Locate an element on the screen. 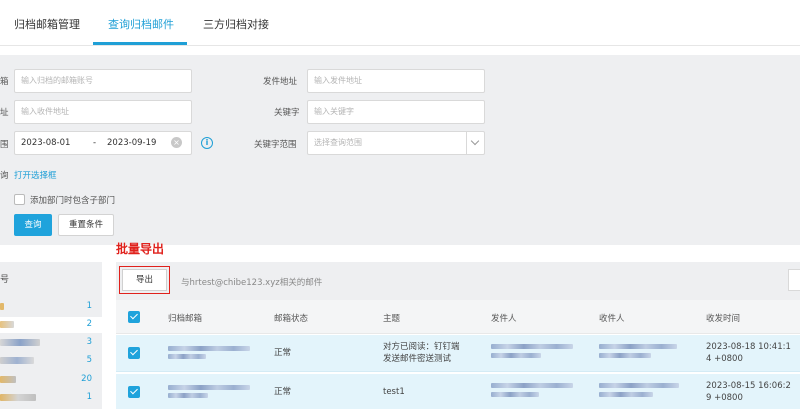 The width and height of the screenshot is (800, 409). list-item-count: 3 is located at coordinates (89, 342).